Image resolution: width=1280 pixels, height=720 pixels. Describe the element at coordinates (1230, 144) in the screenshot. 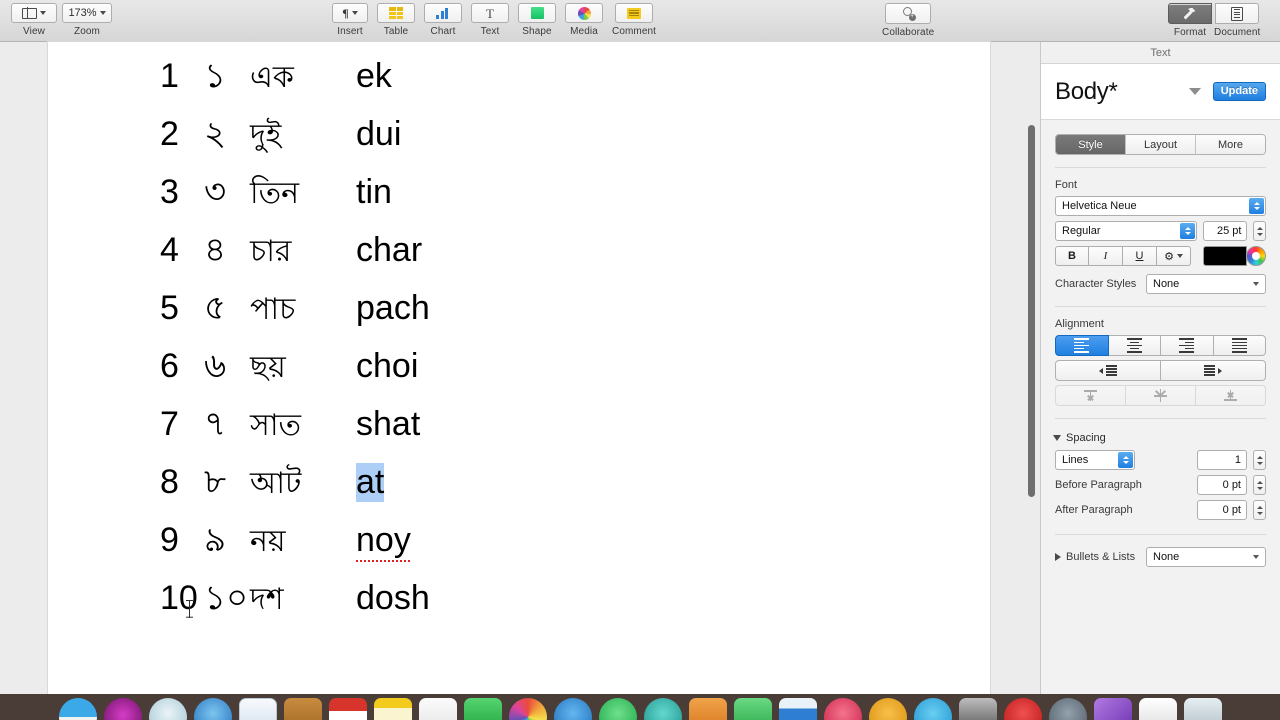

I see `tab-more: More` at that location.